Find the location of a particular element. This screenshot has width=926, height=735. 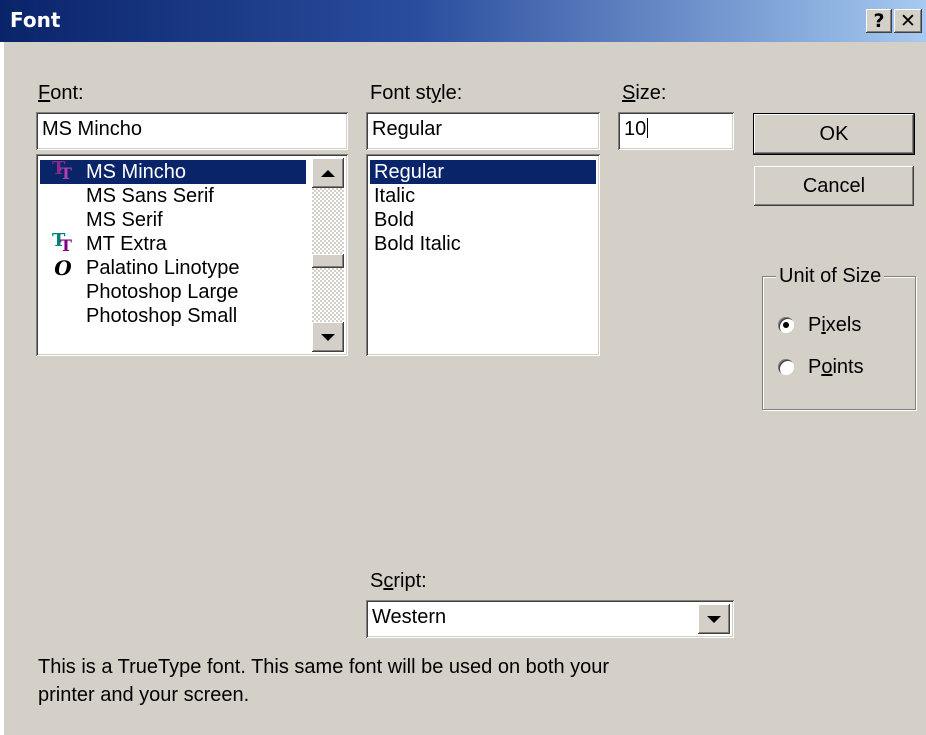

cancel-label: Cancel is located at coordinates (834, 185).